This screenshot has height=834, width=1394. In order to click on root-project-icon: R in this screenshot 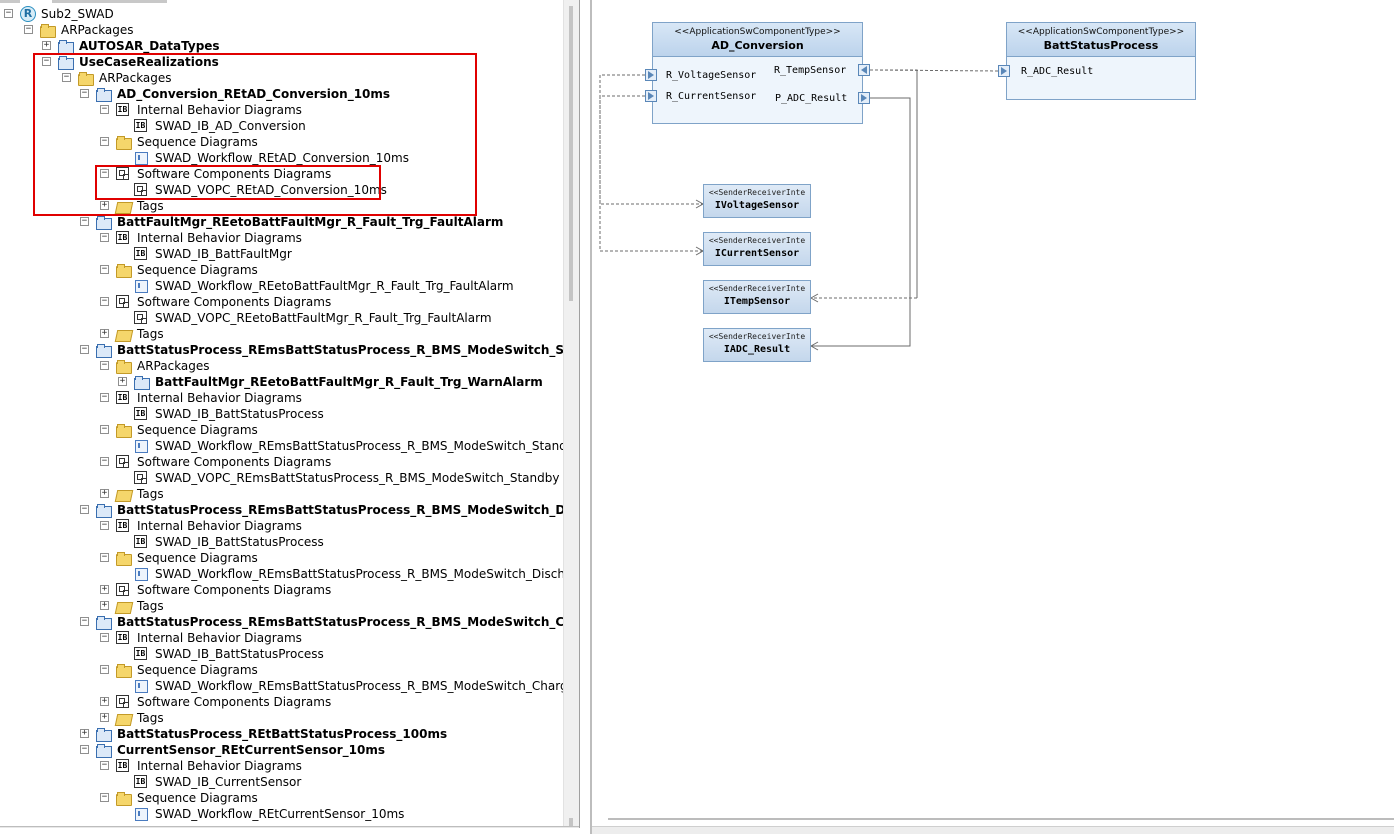, I will do `click(28, 14)`.